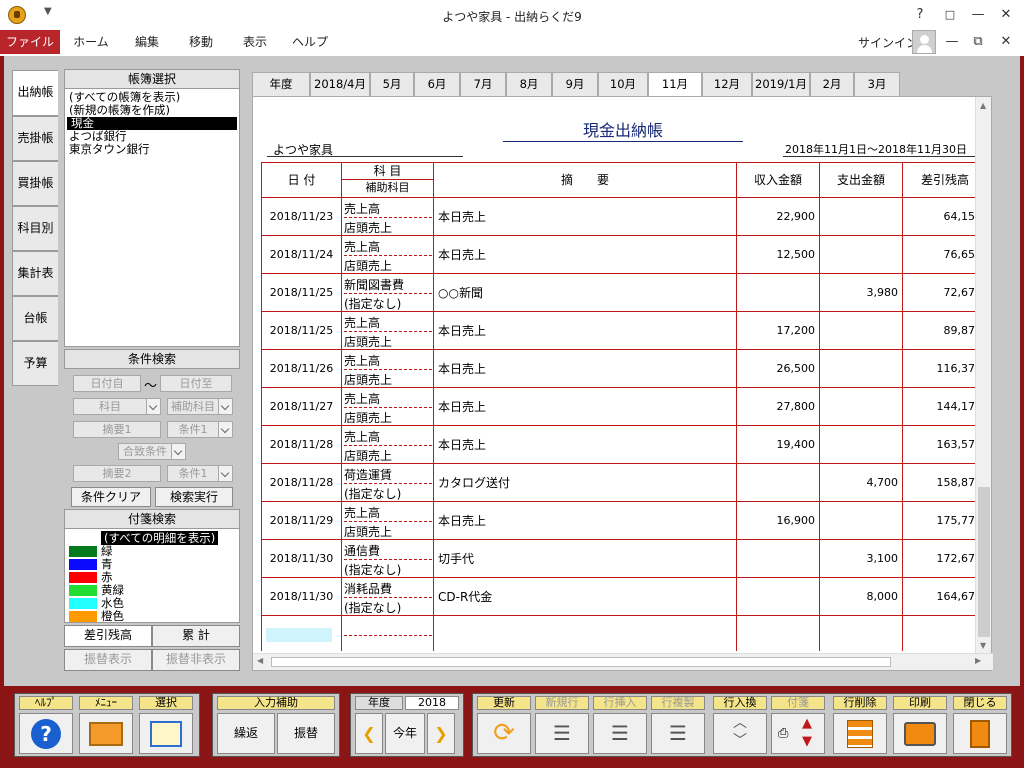 Image resolution: width=1024 pixels, height=768 pixels. Describe the element at coordinates (302, 292) in the screenshot. I see `cell-date: 2018/11/25` at that location.